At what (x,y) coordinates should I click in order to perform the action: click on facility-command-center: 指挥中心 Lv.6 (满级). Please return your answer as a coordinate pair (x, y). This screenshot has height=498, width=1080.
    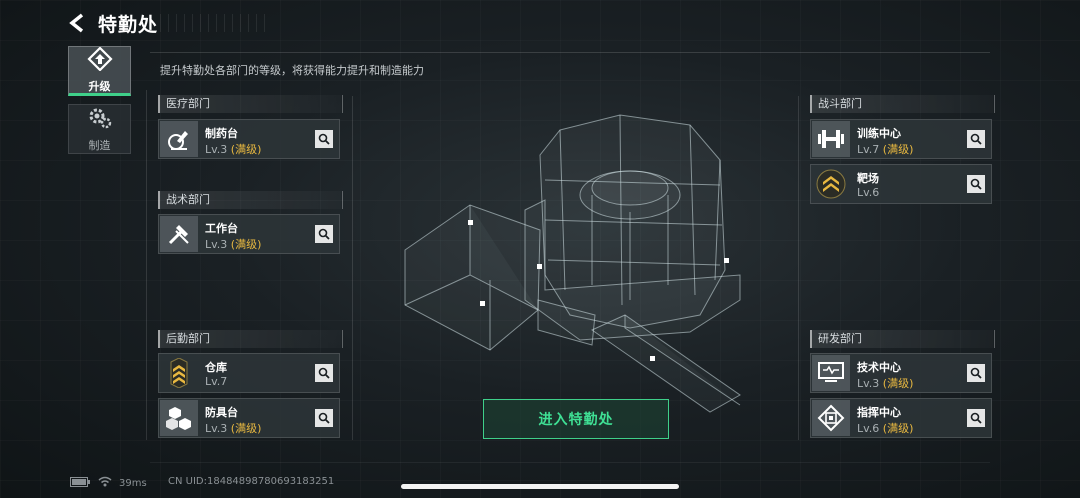
    Looking at the image, I should click on (901, 418).